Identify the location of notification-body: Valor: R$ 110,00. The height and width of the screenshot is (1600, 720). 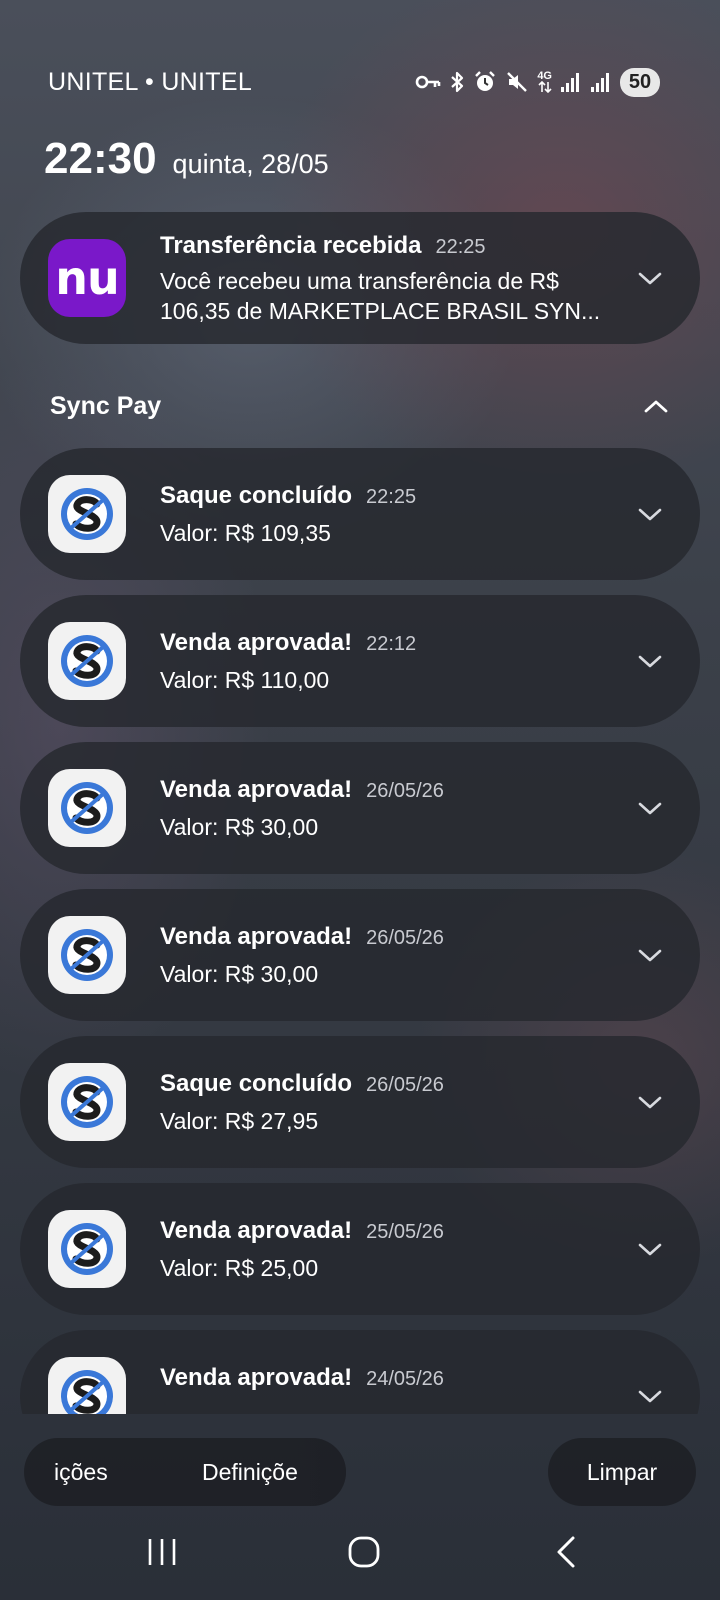
(245, 680).